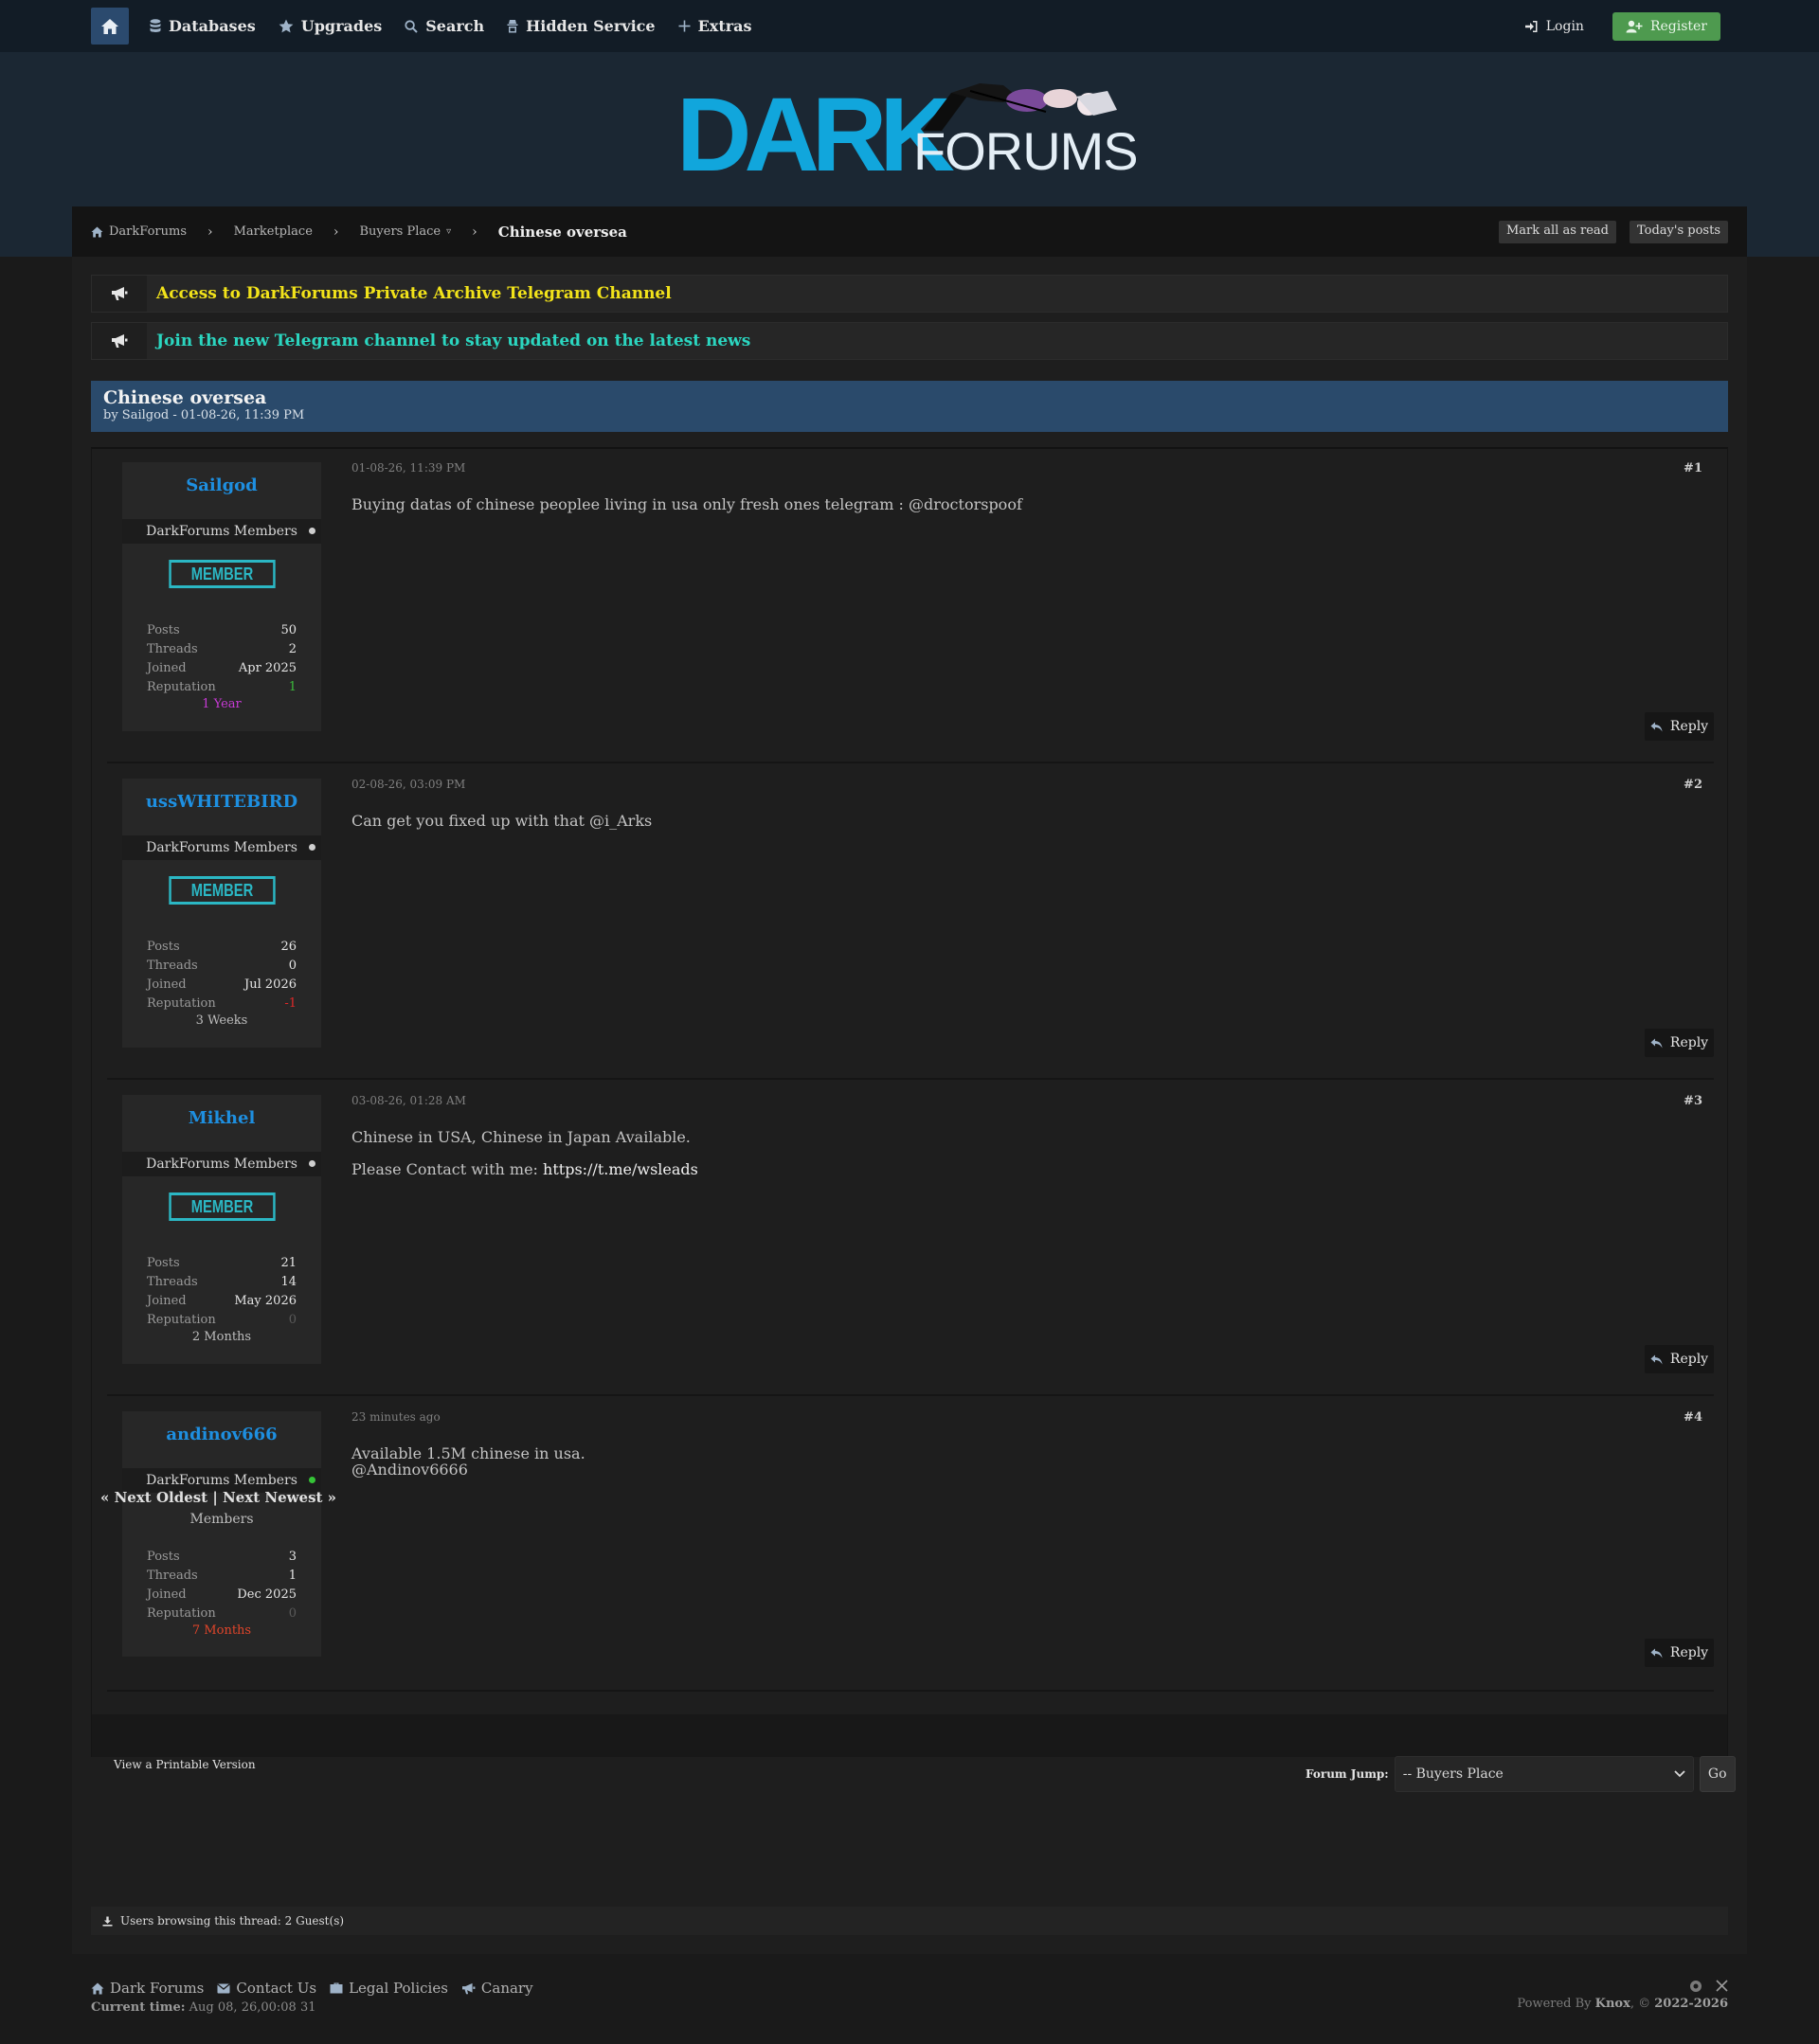 Image resolution: width=1819 pixels, height=2044 pixels. What do you see at coordinates (398, 1988) in the screenshot?
I see `footer-link-label: Legal Policies` at bounding box center [398, 1988].